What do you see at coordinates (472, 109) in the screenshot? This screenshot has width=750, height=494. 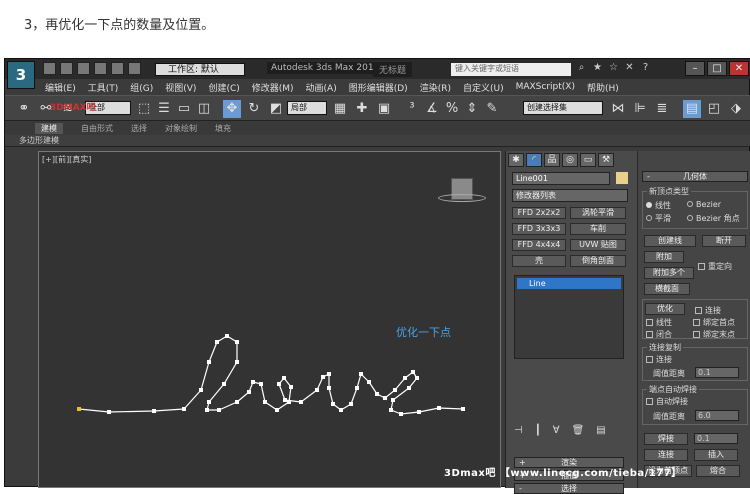 I see `spinner-snap-icon: ⇕` at bounding box center [472, 109].